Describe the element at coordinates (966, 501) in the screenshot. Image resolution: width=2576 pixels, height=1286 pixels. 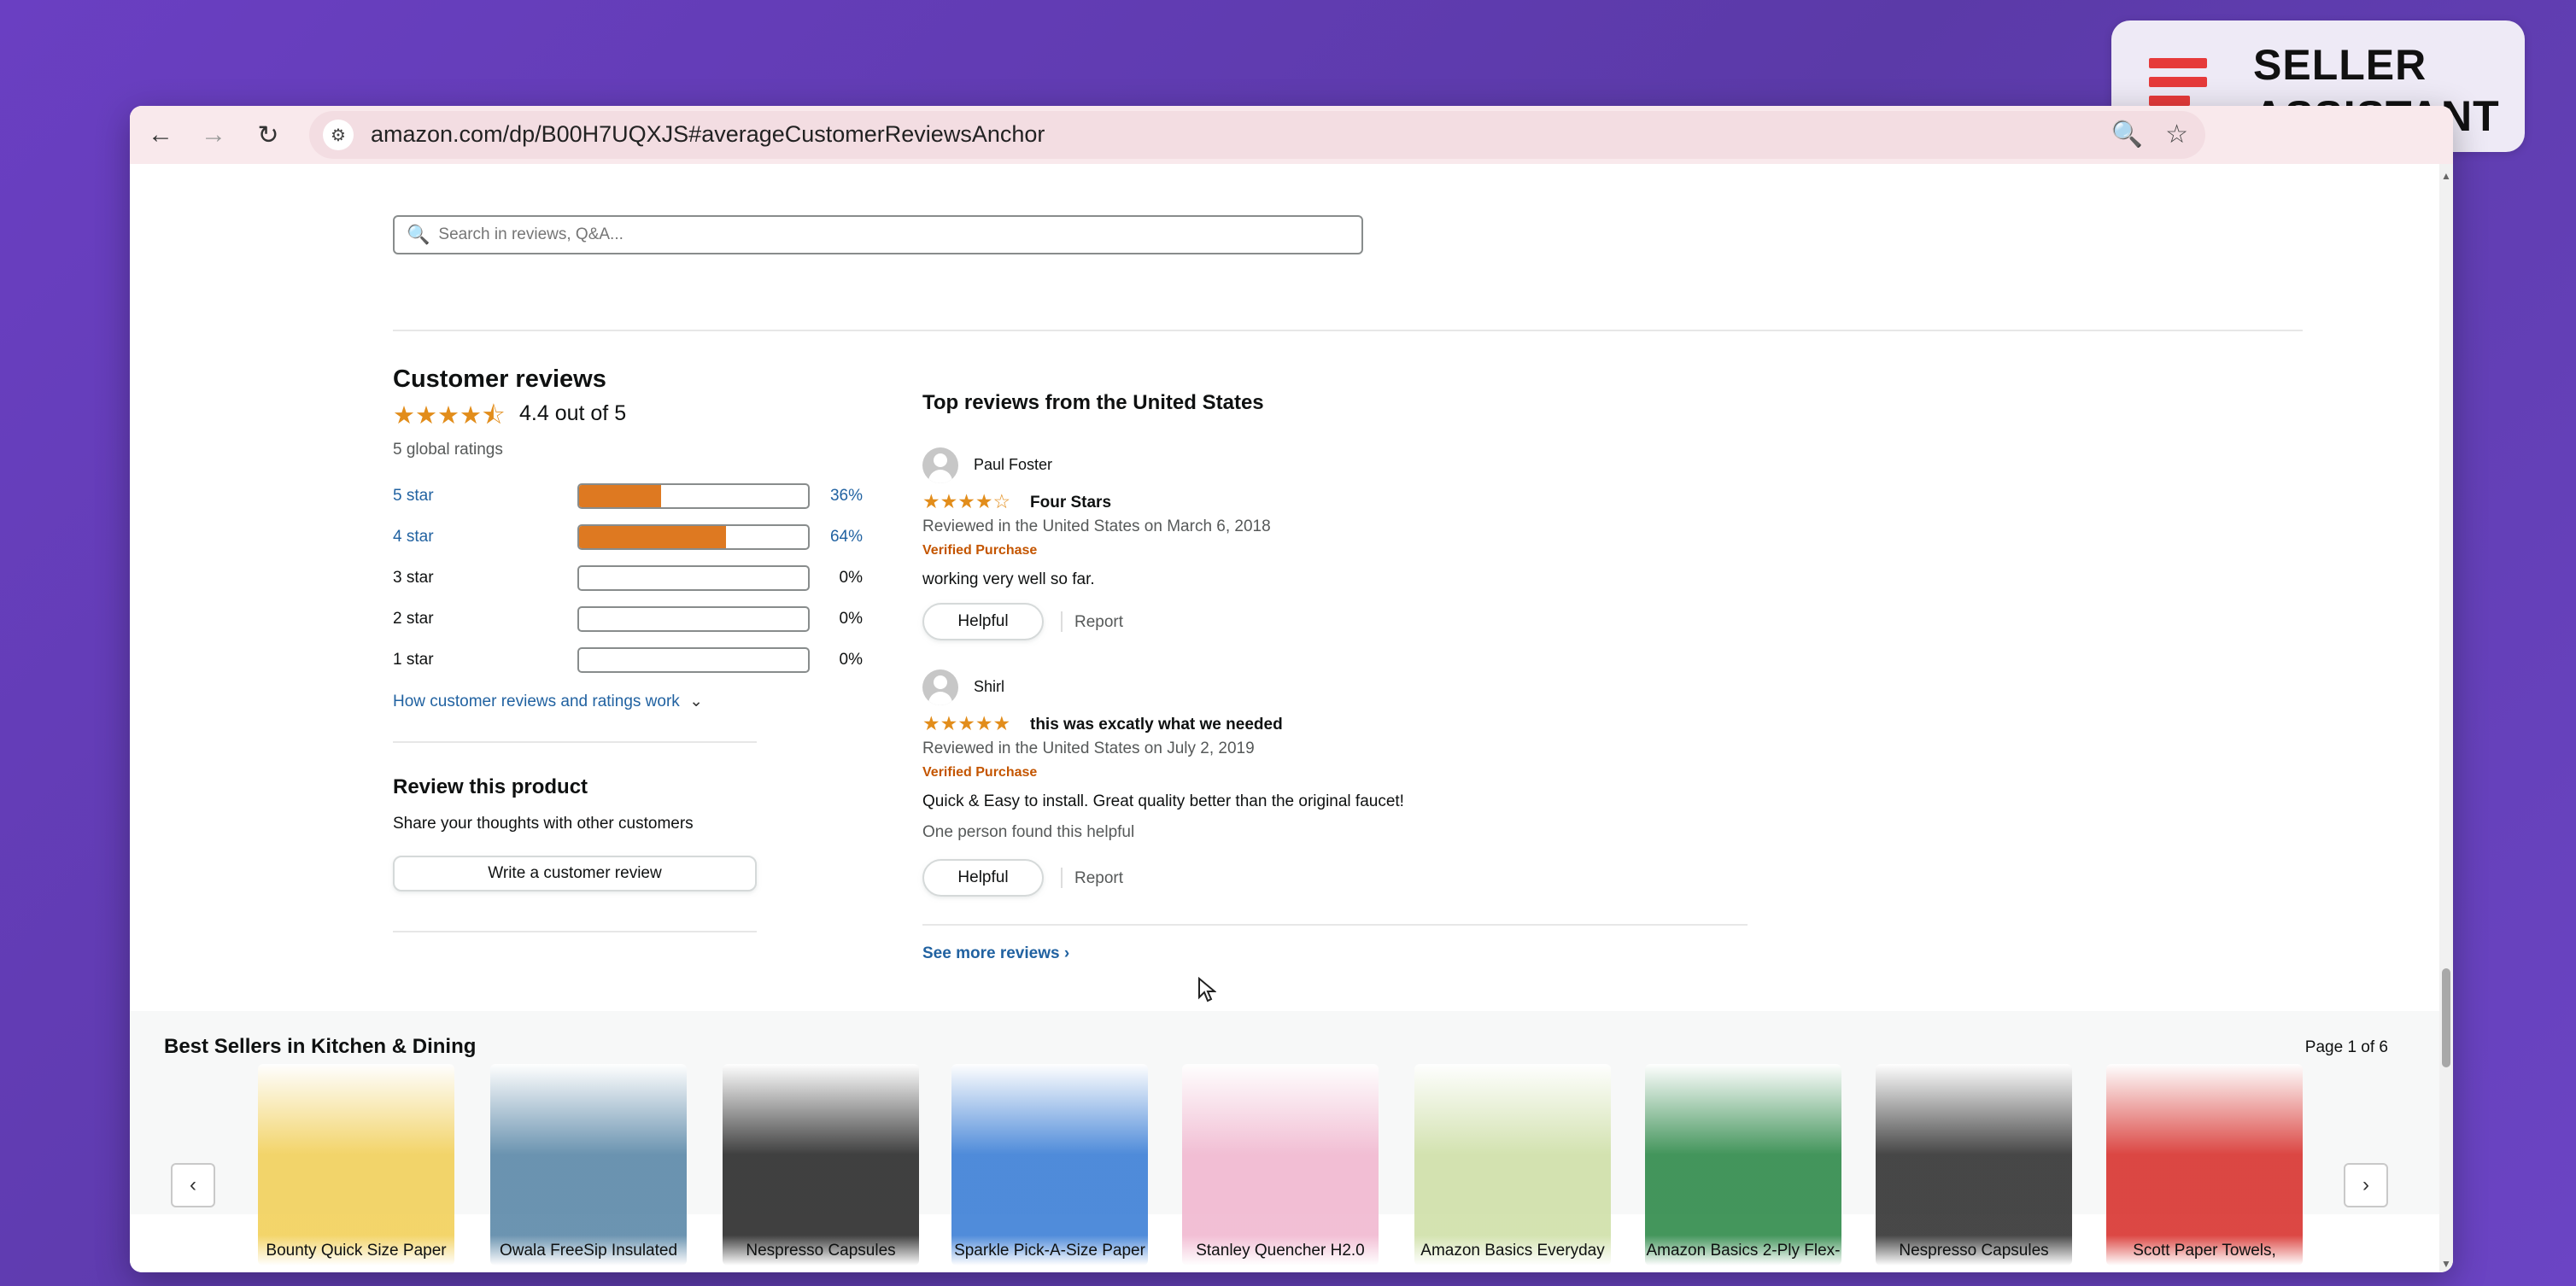
I see `review-stars-icon: ★★★★☆` at that location.